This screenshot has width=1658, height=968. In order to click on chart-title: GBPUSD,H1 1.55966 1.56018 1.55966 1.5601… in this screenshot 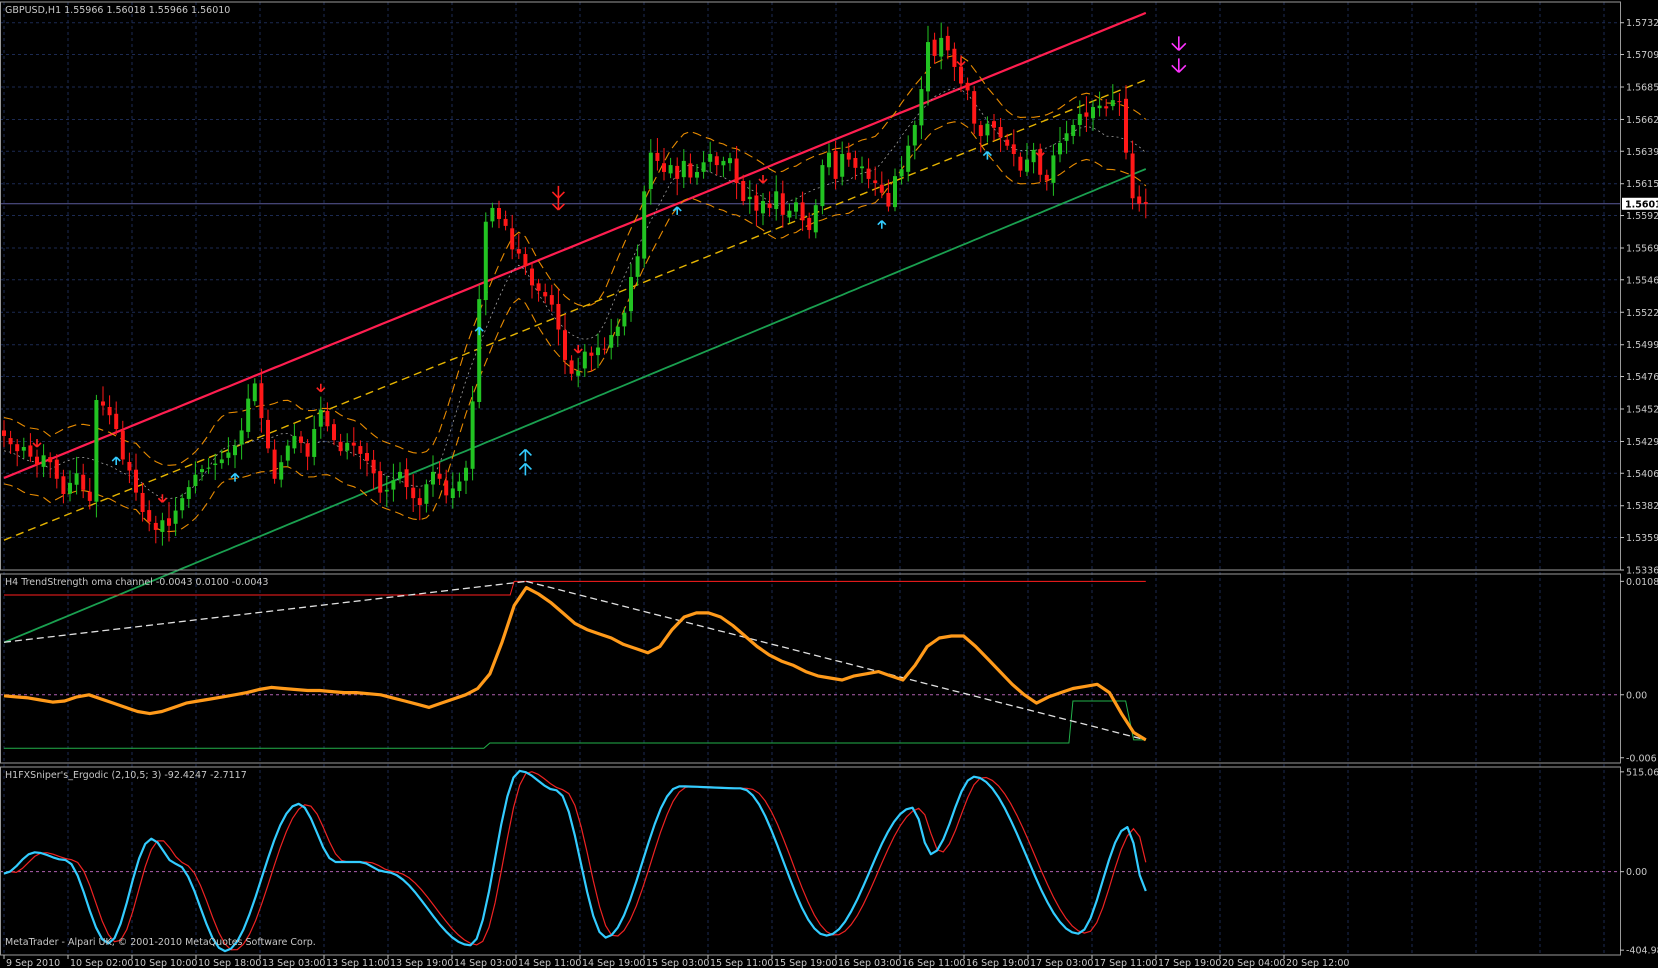, I will do `click(117, 10)`.